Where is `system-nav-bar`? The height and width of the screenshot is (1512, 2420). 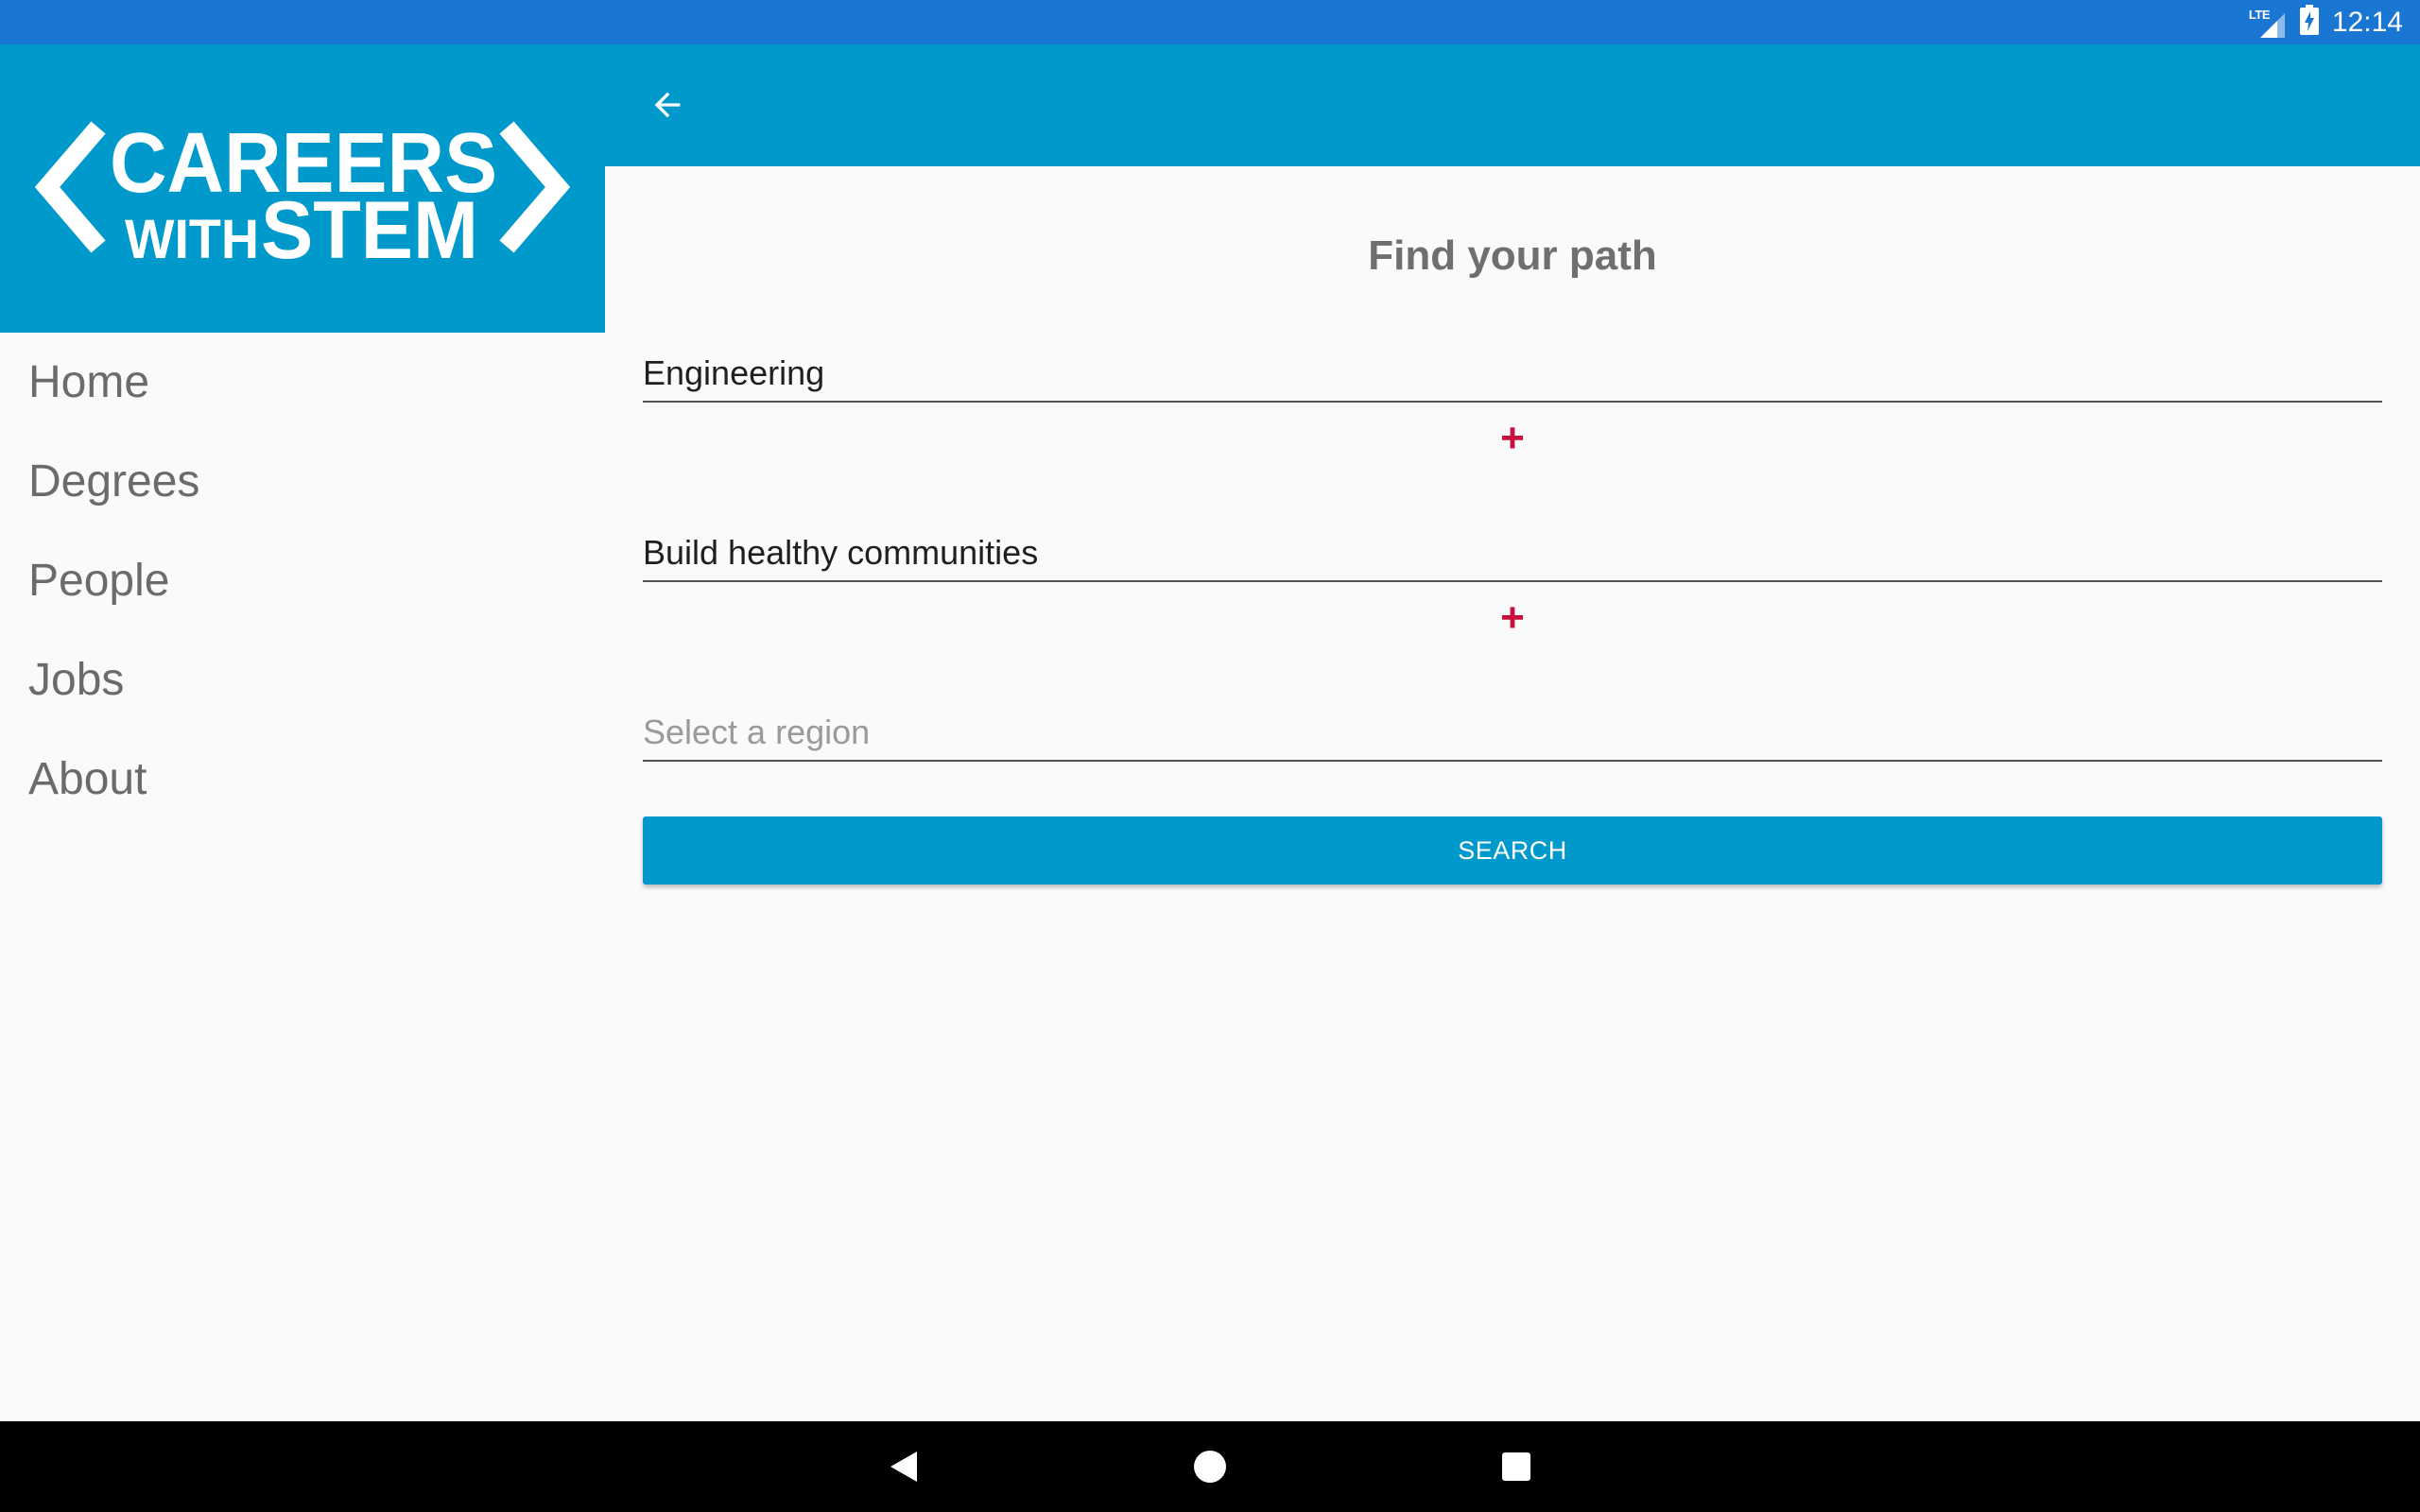 system-nav-bar is located at coordinates (1210, 1466).